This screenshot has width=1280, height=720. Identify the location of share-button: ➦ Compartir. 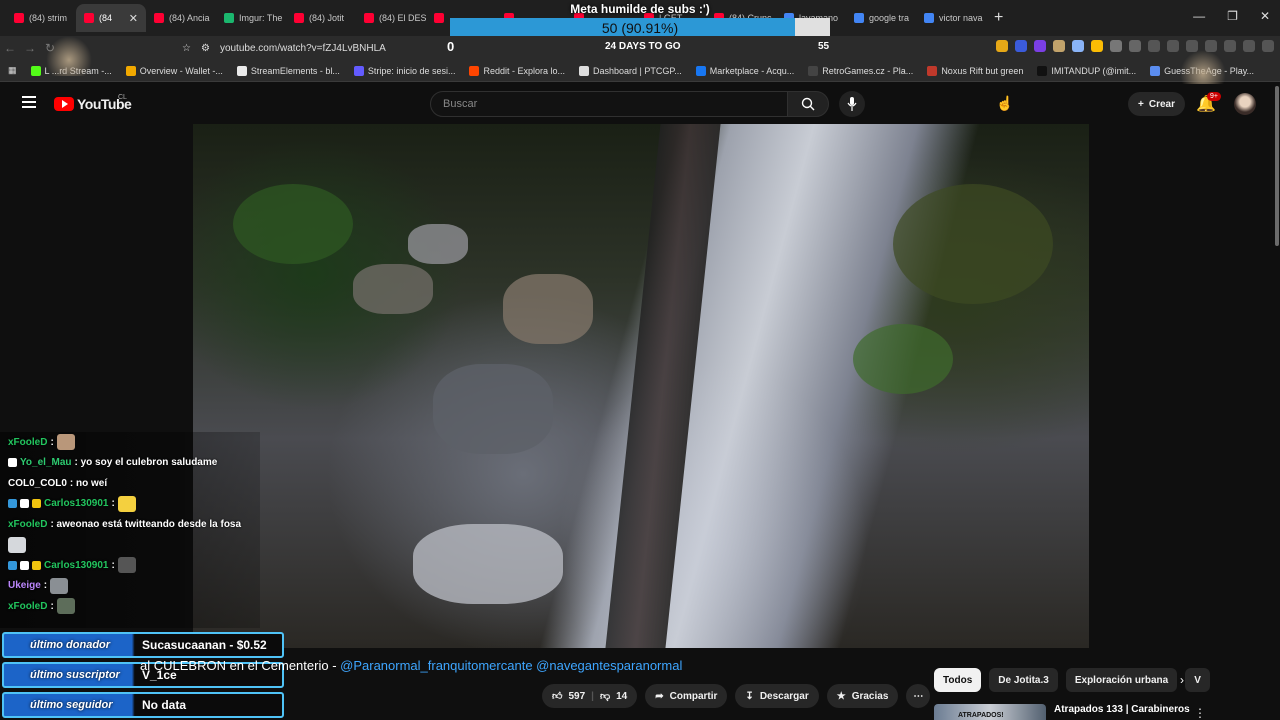
(686, 696).